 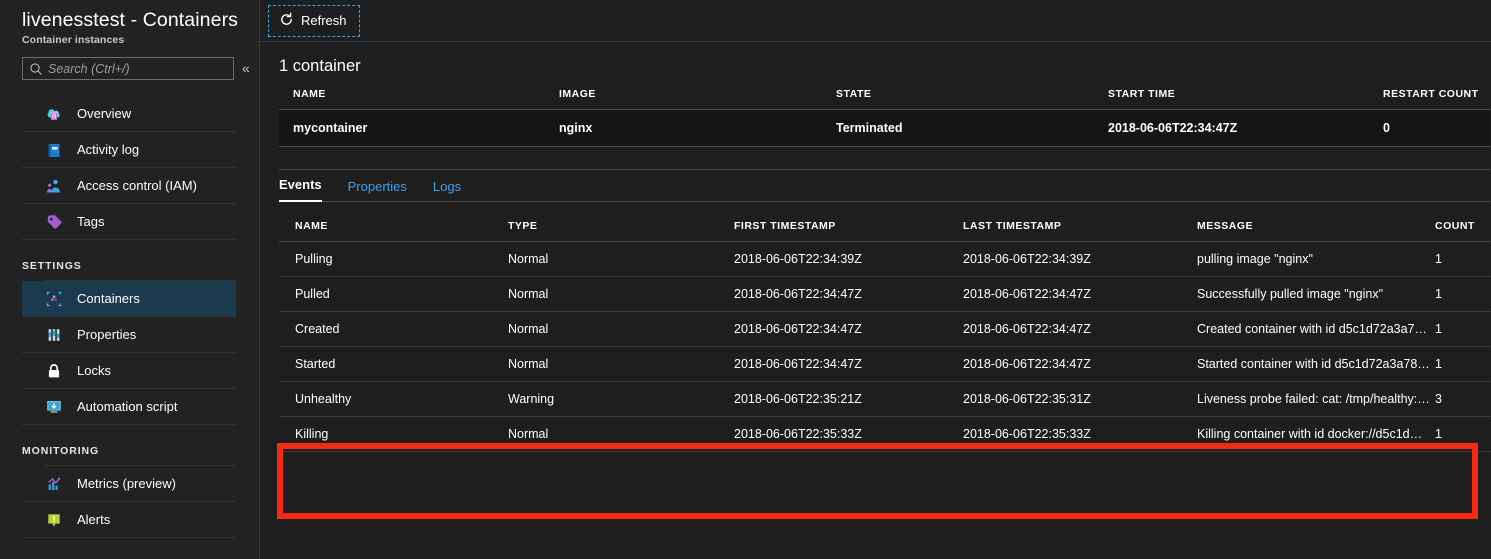 I want to click on sidebar-item-overview: Overview, so click(x=129, y=114).